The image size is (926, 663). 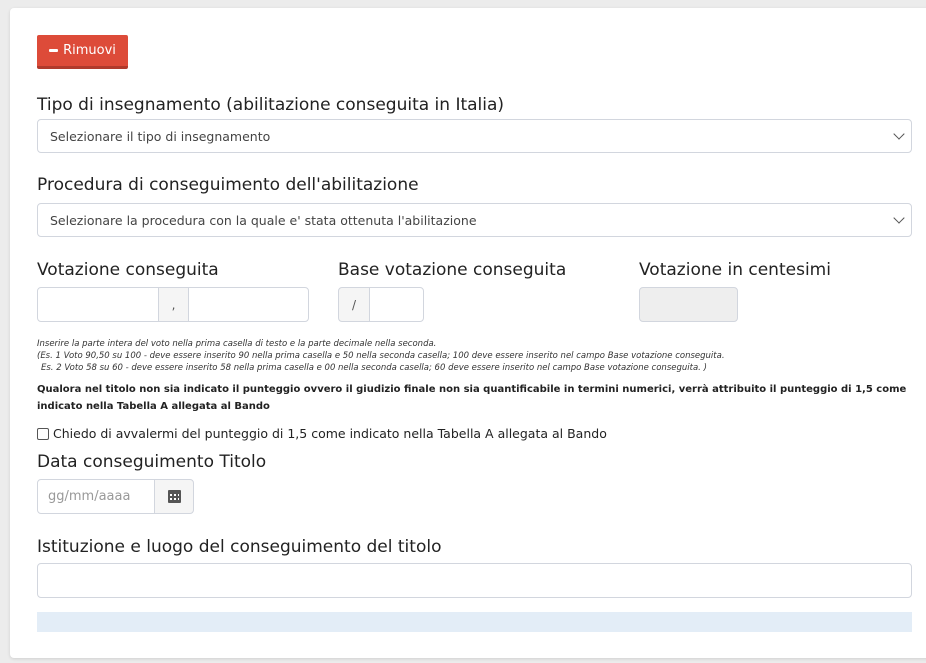 What do you see at coordinates (54, 50) in the screenshot?
I see `minus-icon` at bounding box center [54, 50].